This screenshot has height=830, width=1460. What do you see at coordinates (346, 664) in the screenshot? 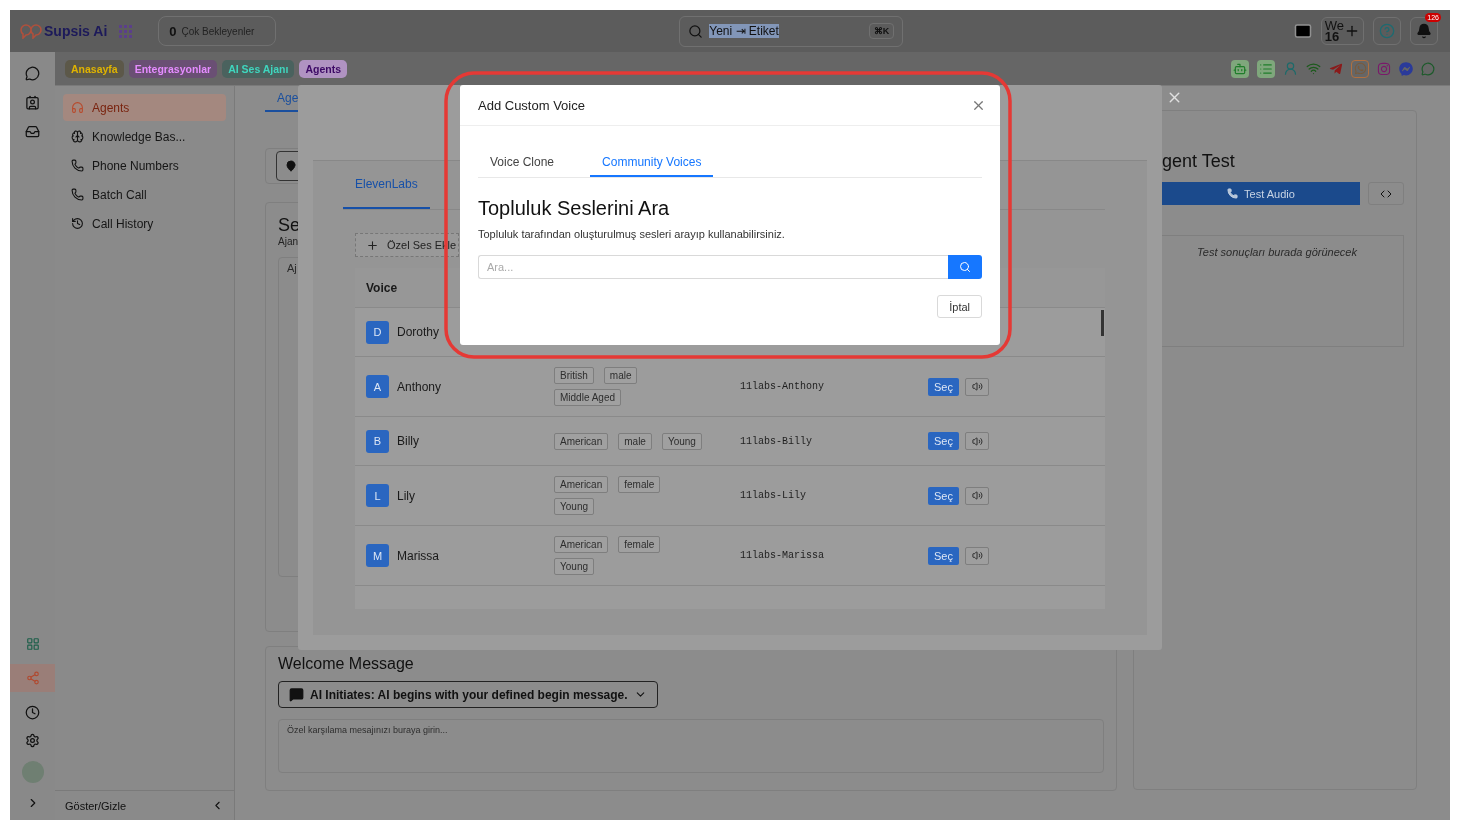
I see `welcome-title: Welcome Message` at bounding box center [346, 664].